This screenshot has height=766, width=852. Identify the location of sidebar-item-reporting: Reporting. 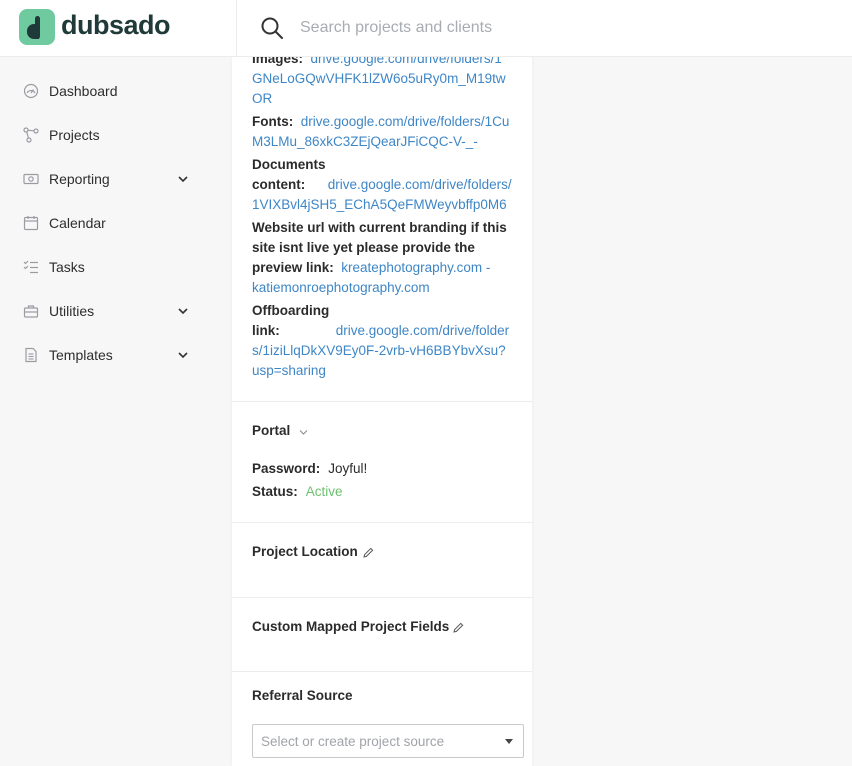
(105, 179).